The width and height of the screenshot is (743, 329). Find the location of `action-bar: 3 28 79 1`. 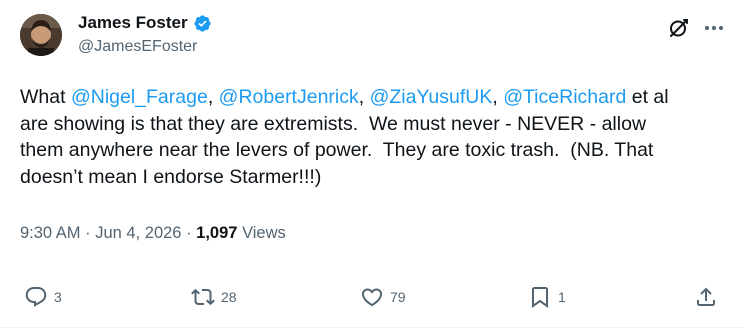

action-bar: 3 28 79 1 is located at coordinates (371, 298).